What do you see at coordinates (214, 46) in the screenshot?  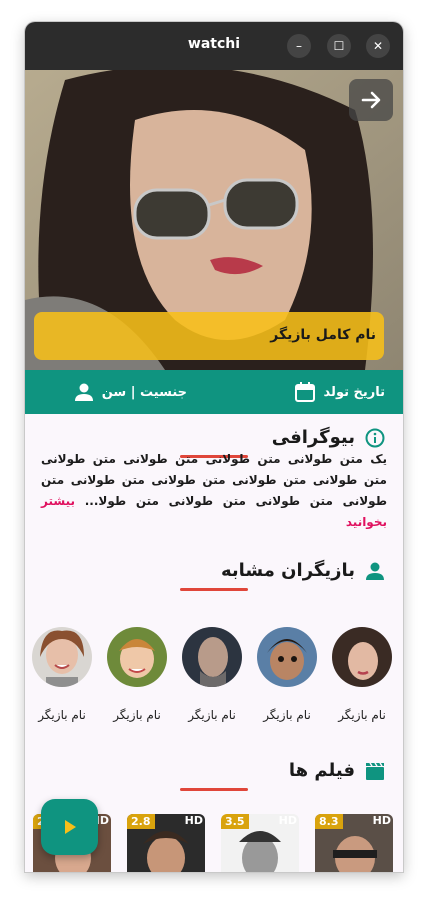 I see `title-bar: watchi – ☐ ✕` at bounding box center [214, 46].